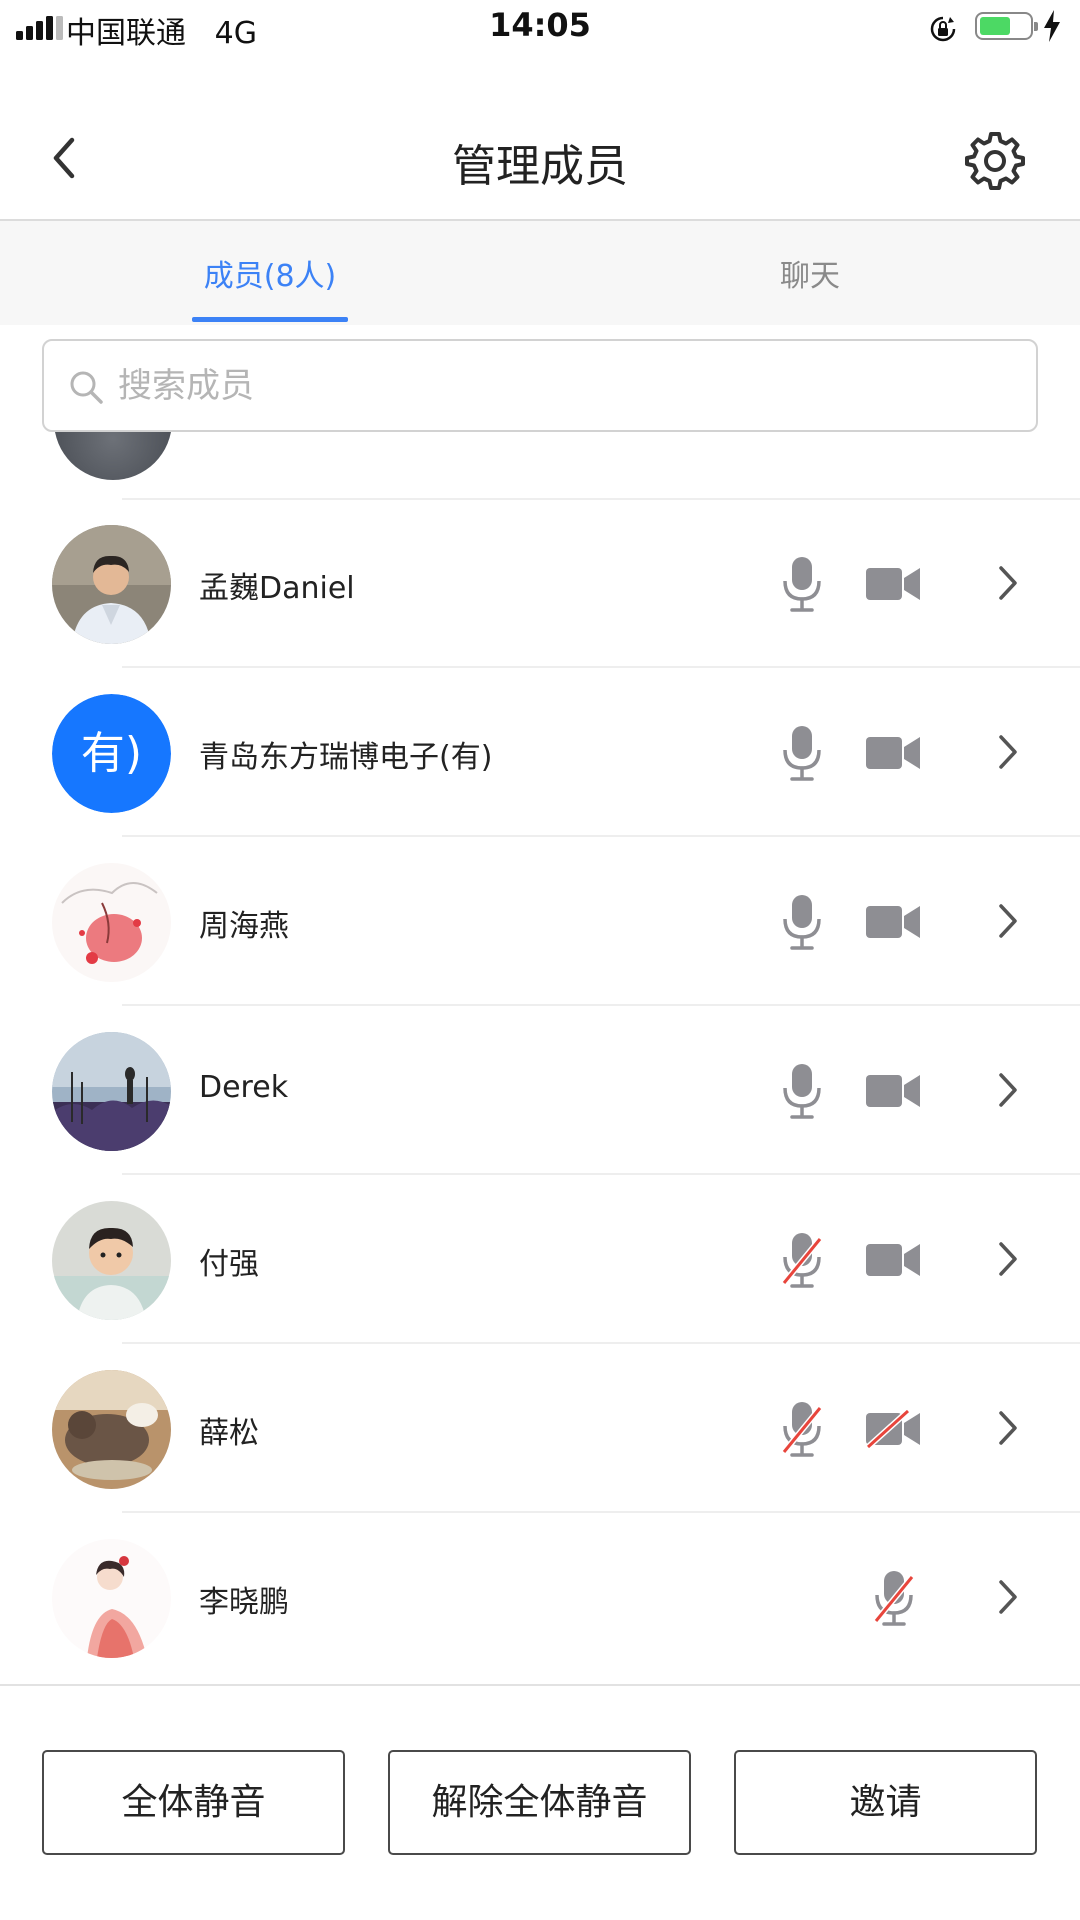  Describe the element at coordinates (943, 29) in the screenshot. I see `rotation-lock-icon` at that location.